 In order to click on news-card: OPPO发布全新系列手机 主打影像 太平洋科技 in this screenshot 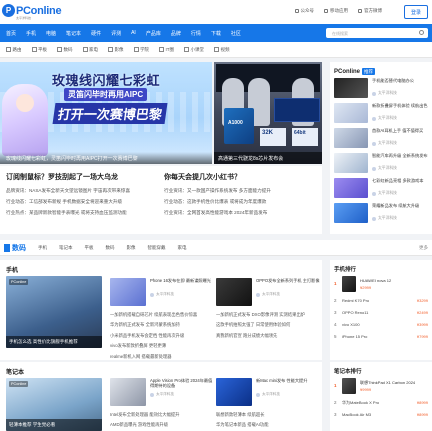, I will do `click(268, 293)`.